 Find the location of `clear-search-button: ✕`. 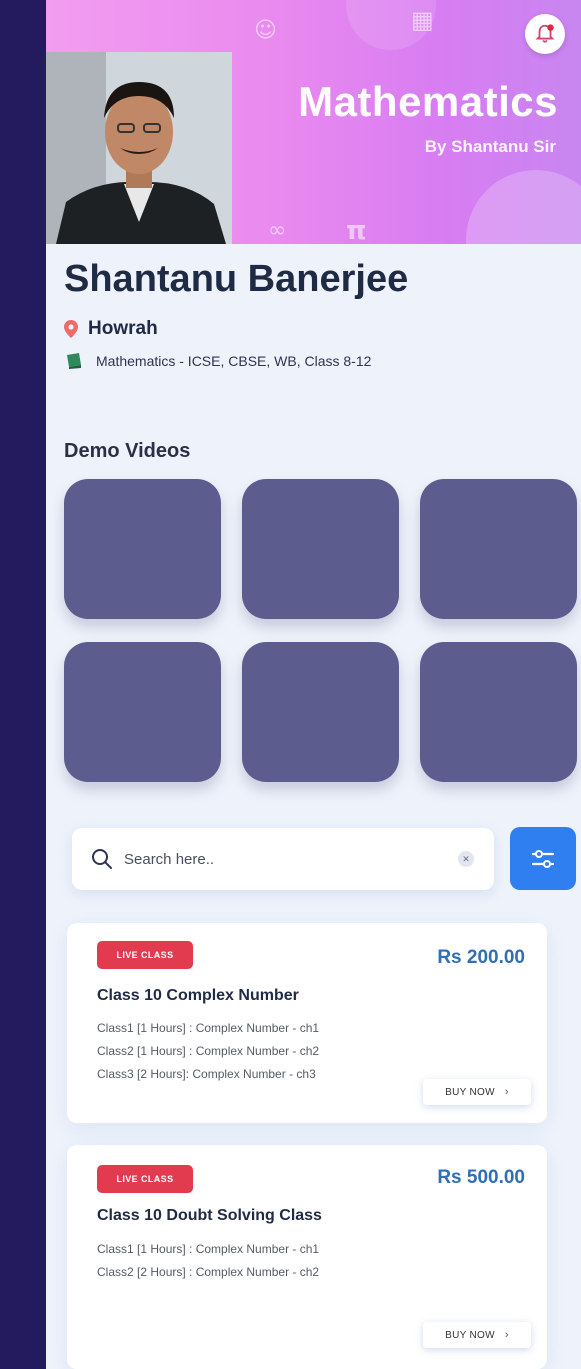

clear-search-button: ✕ is located at coordinates (466, 859).